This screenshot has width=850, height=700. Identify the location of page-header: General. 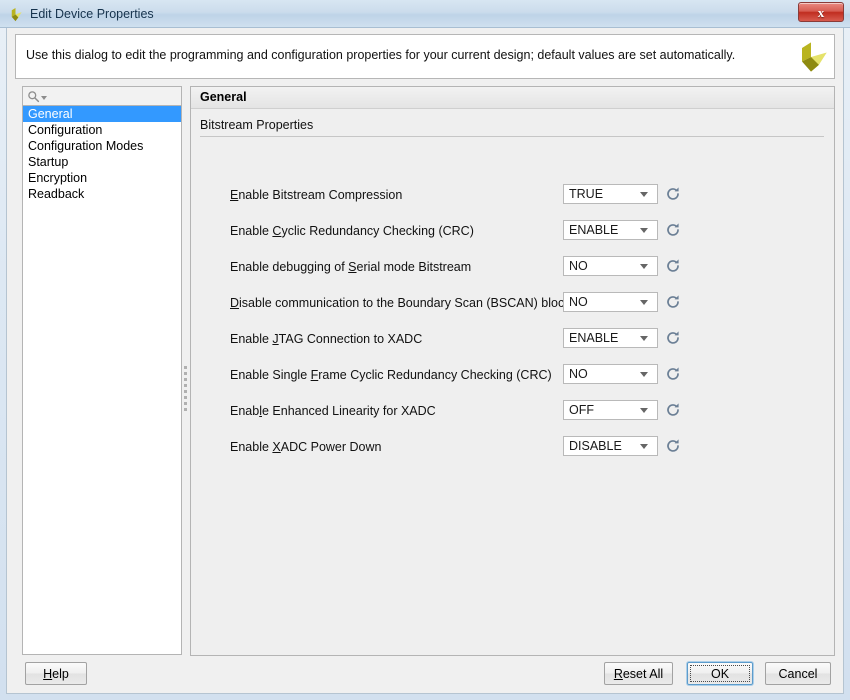
(512, 98).